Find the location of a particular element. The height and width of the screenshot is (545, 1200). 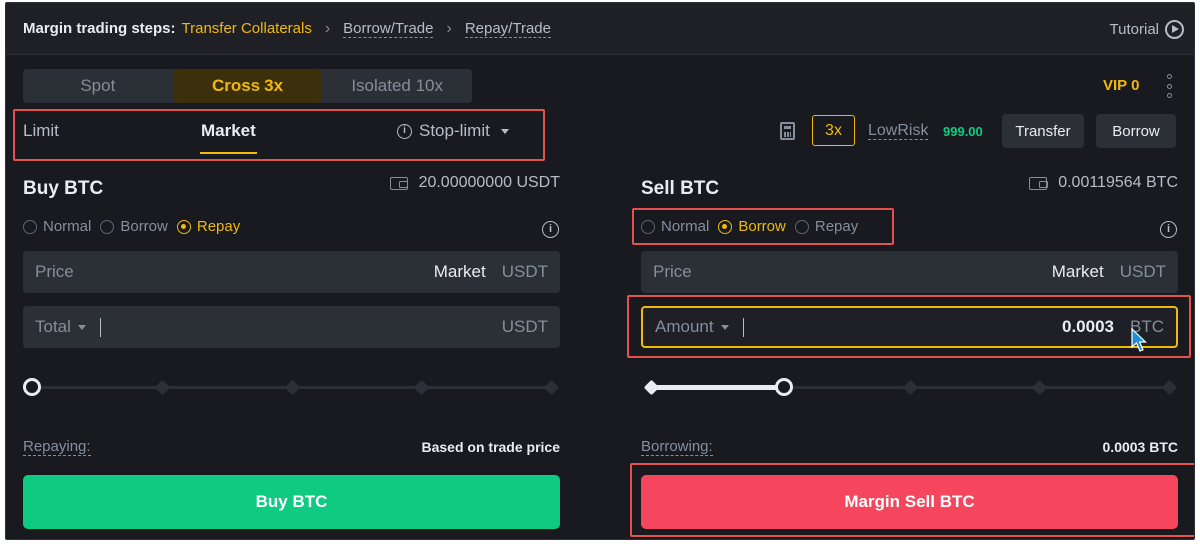

highlight-sell-button is located at coordinates (912, 500).